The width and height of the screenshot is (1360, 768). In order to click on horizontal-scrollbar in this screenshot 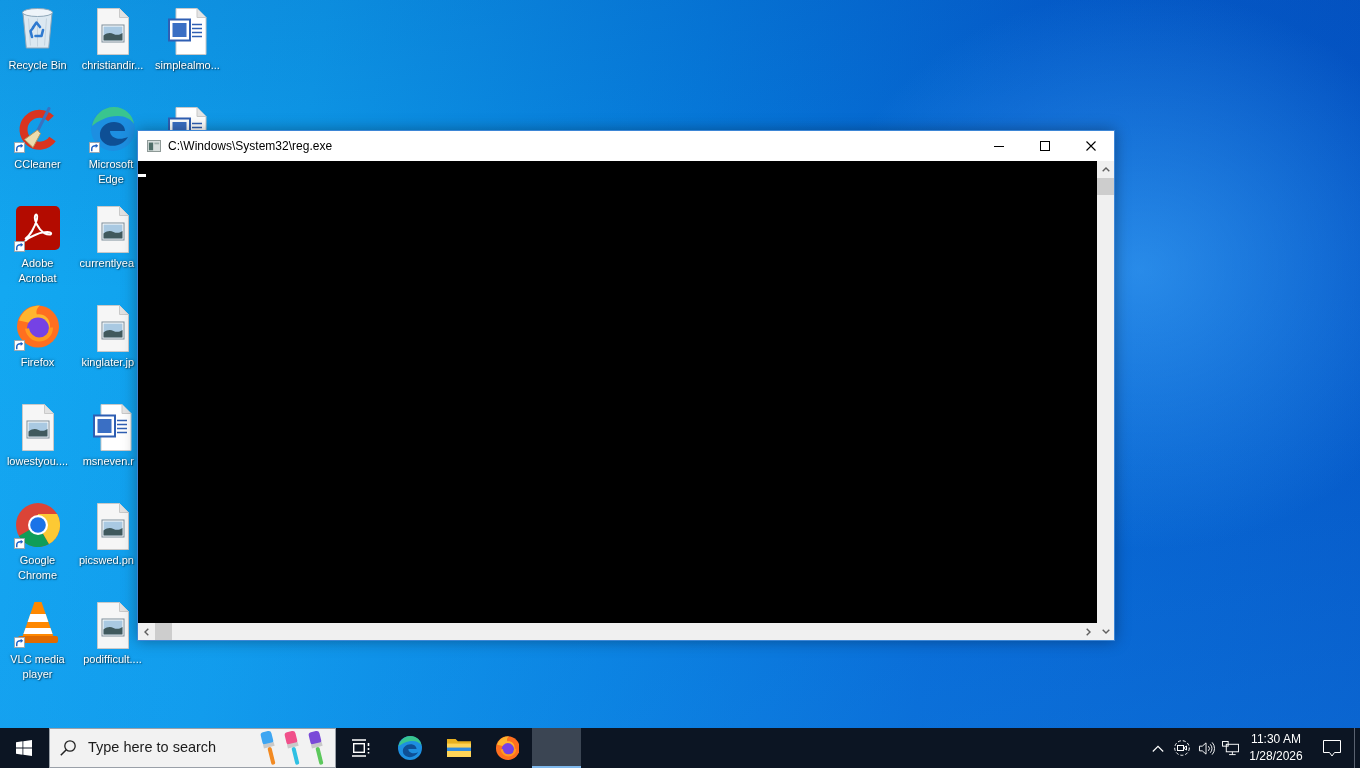, I will do `click(617, 631)`.